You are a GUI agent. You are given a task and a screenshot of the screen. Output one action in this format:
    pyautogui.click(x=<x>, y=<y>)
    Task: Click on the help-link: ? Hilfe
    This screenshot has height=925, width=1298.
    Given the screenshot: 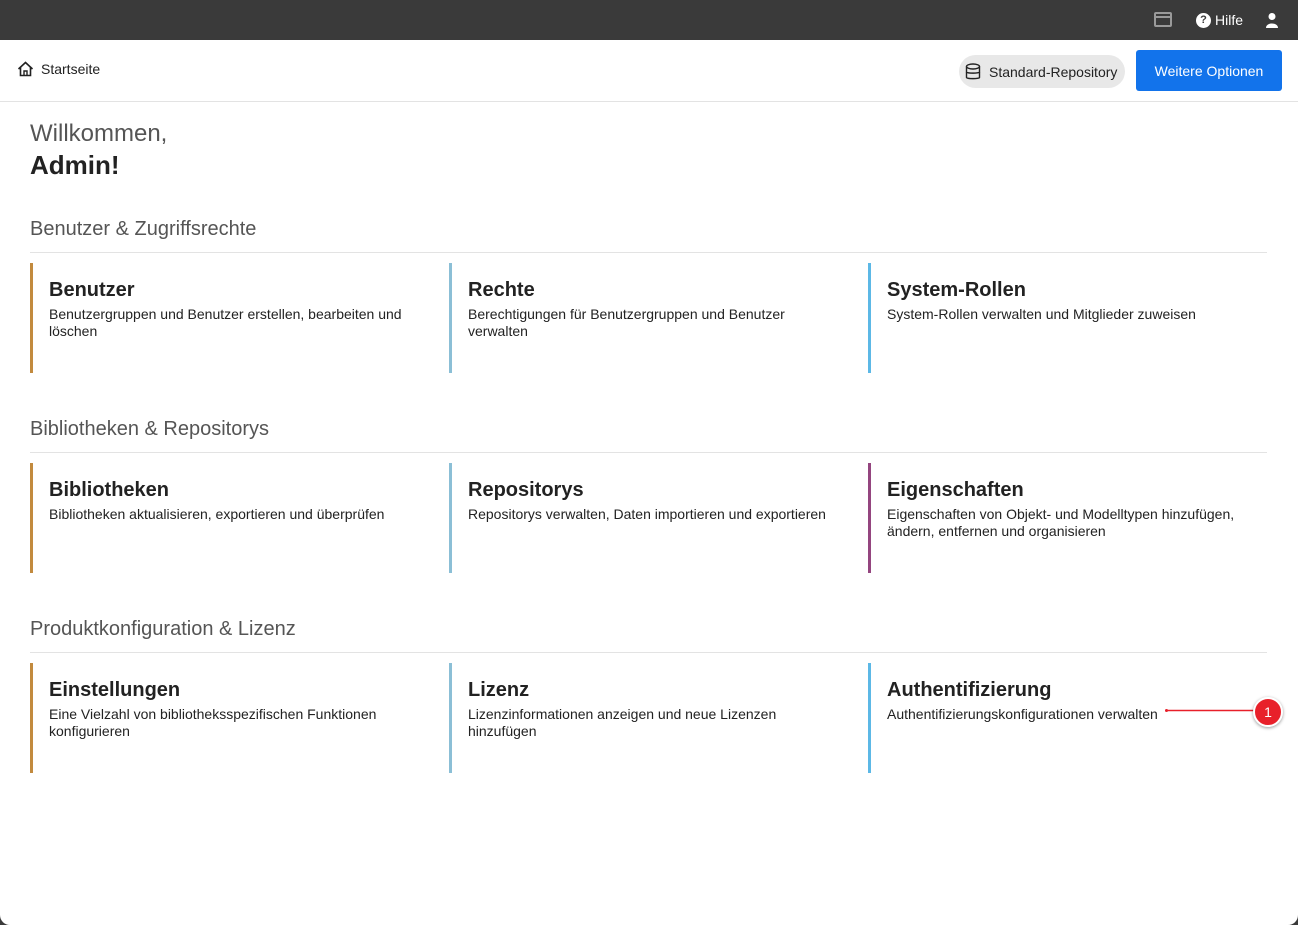 What is the action you would take?
    pyautogui.click(x=1219, y=20)
    